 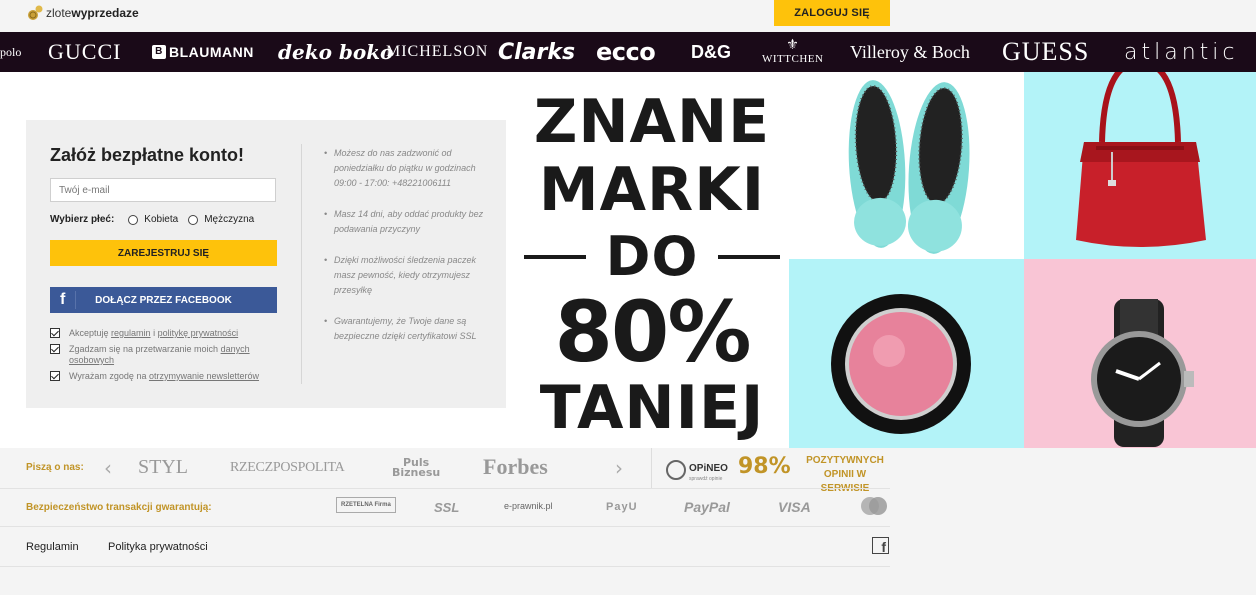 What do you see at coordinates (163, 467) in the screenshot?
I see `press-logo-styl: STYL` at bounding box center [163, 467].